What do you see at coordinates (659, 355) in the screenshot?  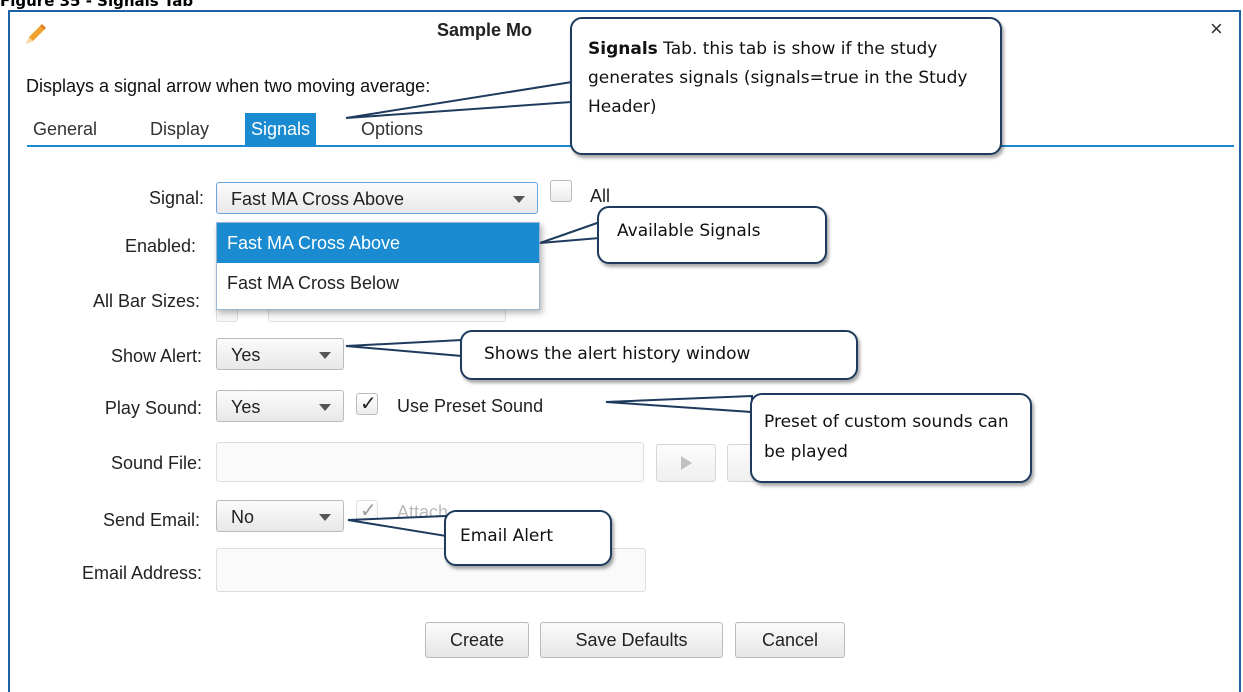 I see `callout-shows-alert: Shows the alert history window` at bounding box center [659, 355].